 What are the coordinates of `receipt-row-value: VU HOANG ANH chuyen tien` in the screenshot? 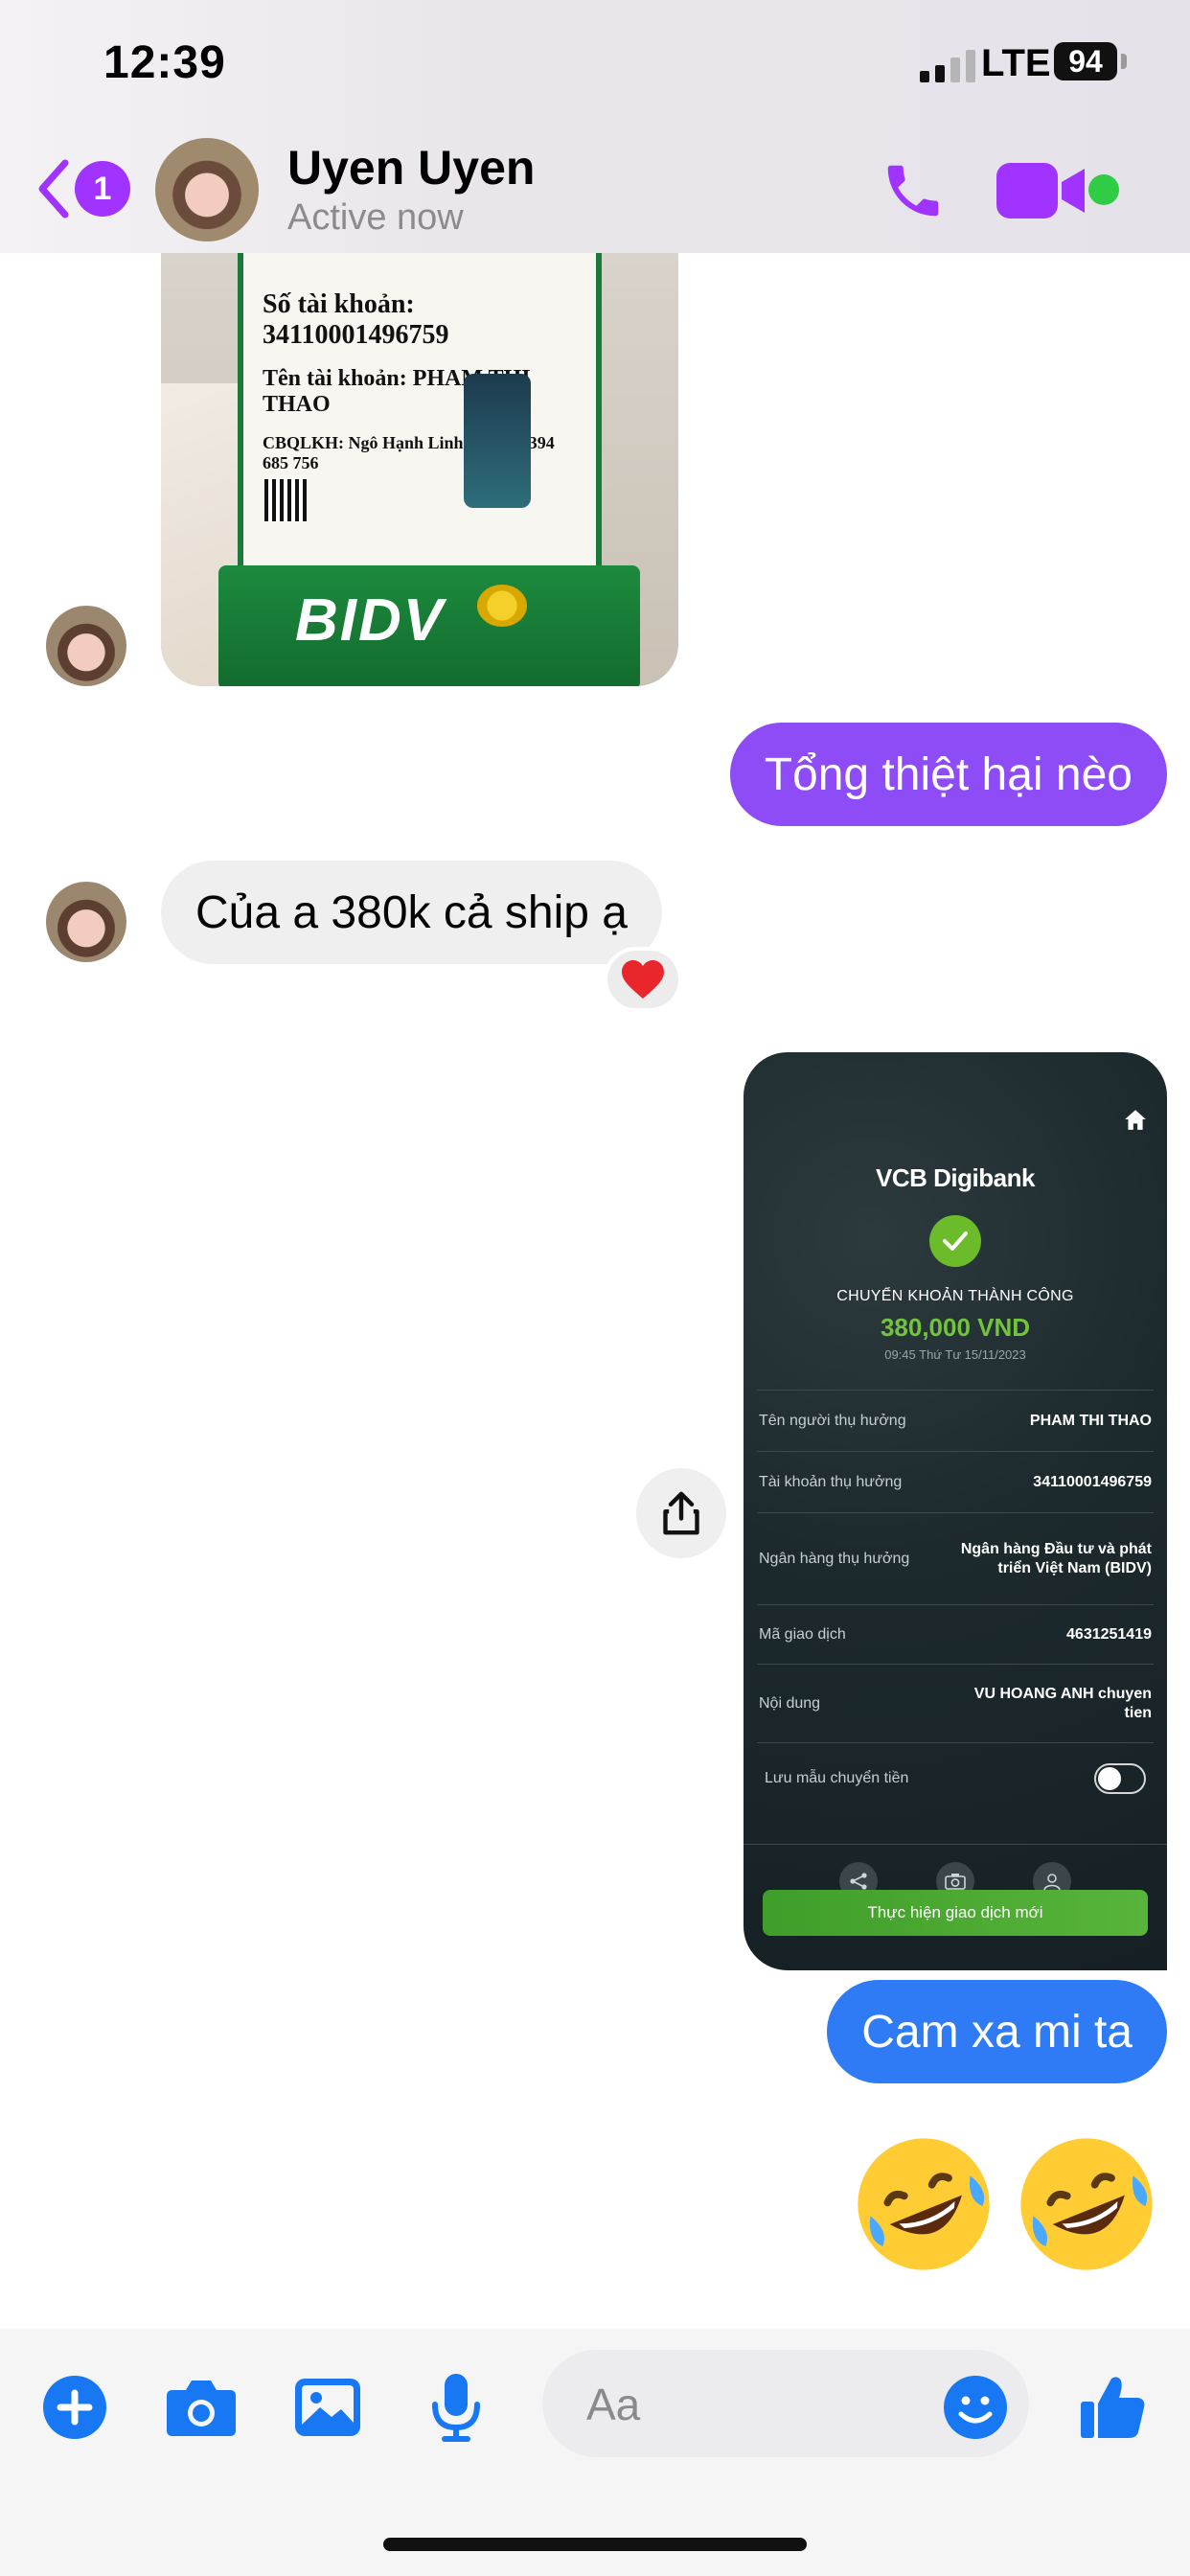 It's located at (1063, 1703).